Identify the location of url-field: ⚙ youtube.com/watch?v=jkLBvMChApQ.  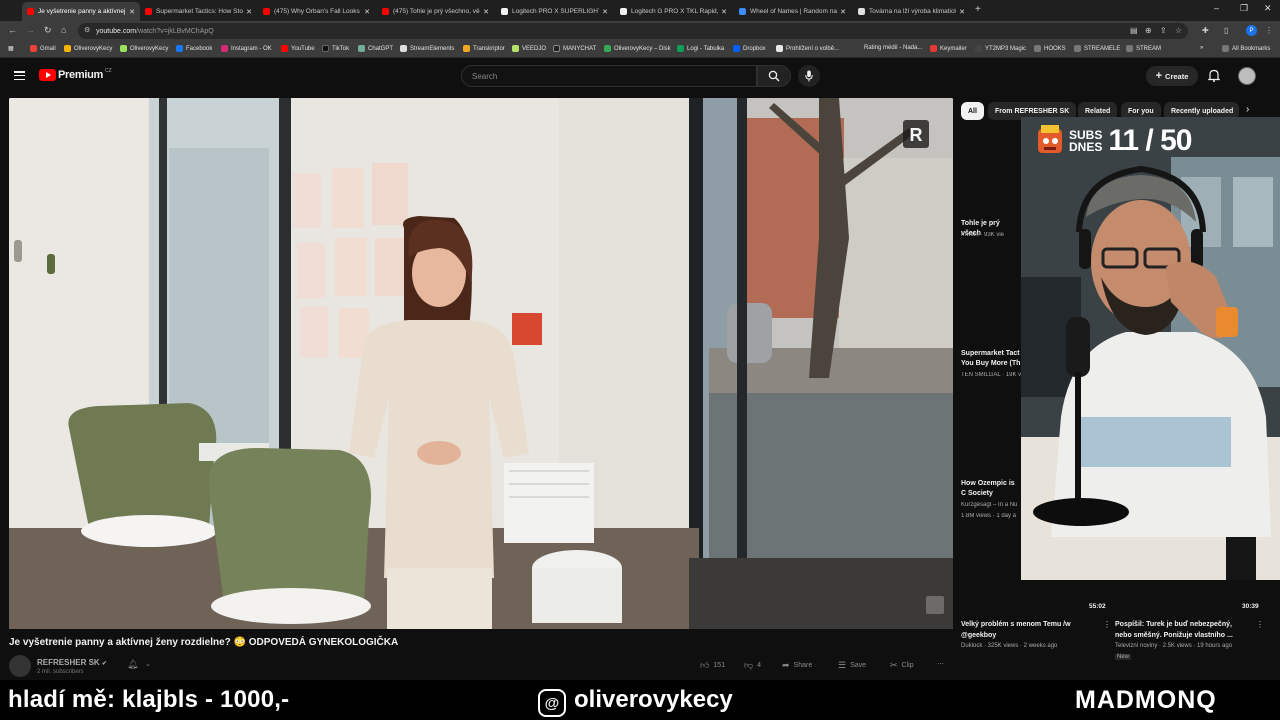
(633, 31).